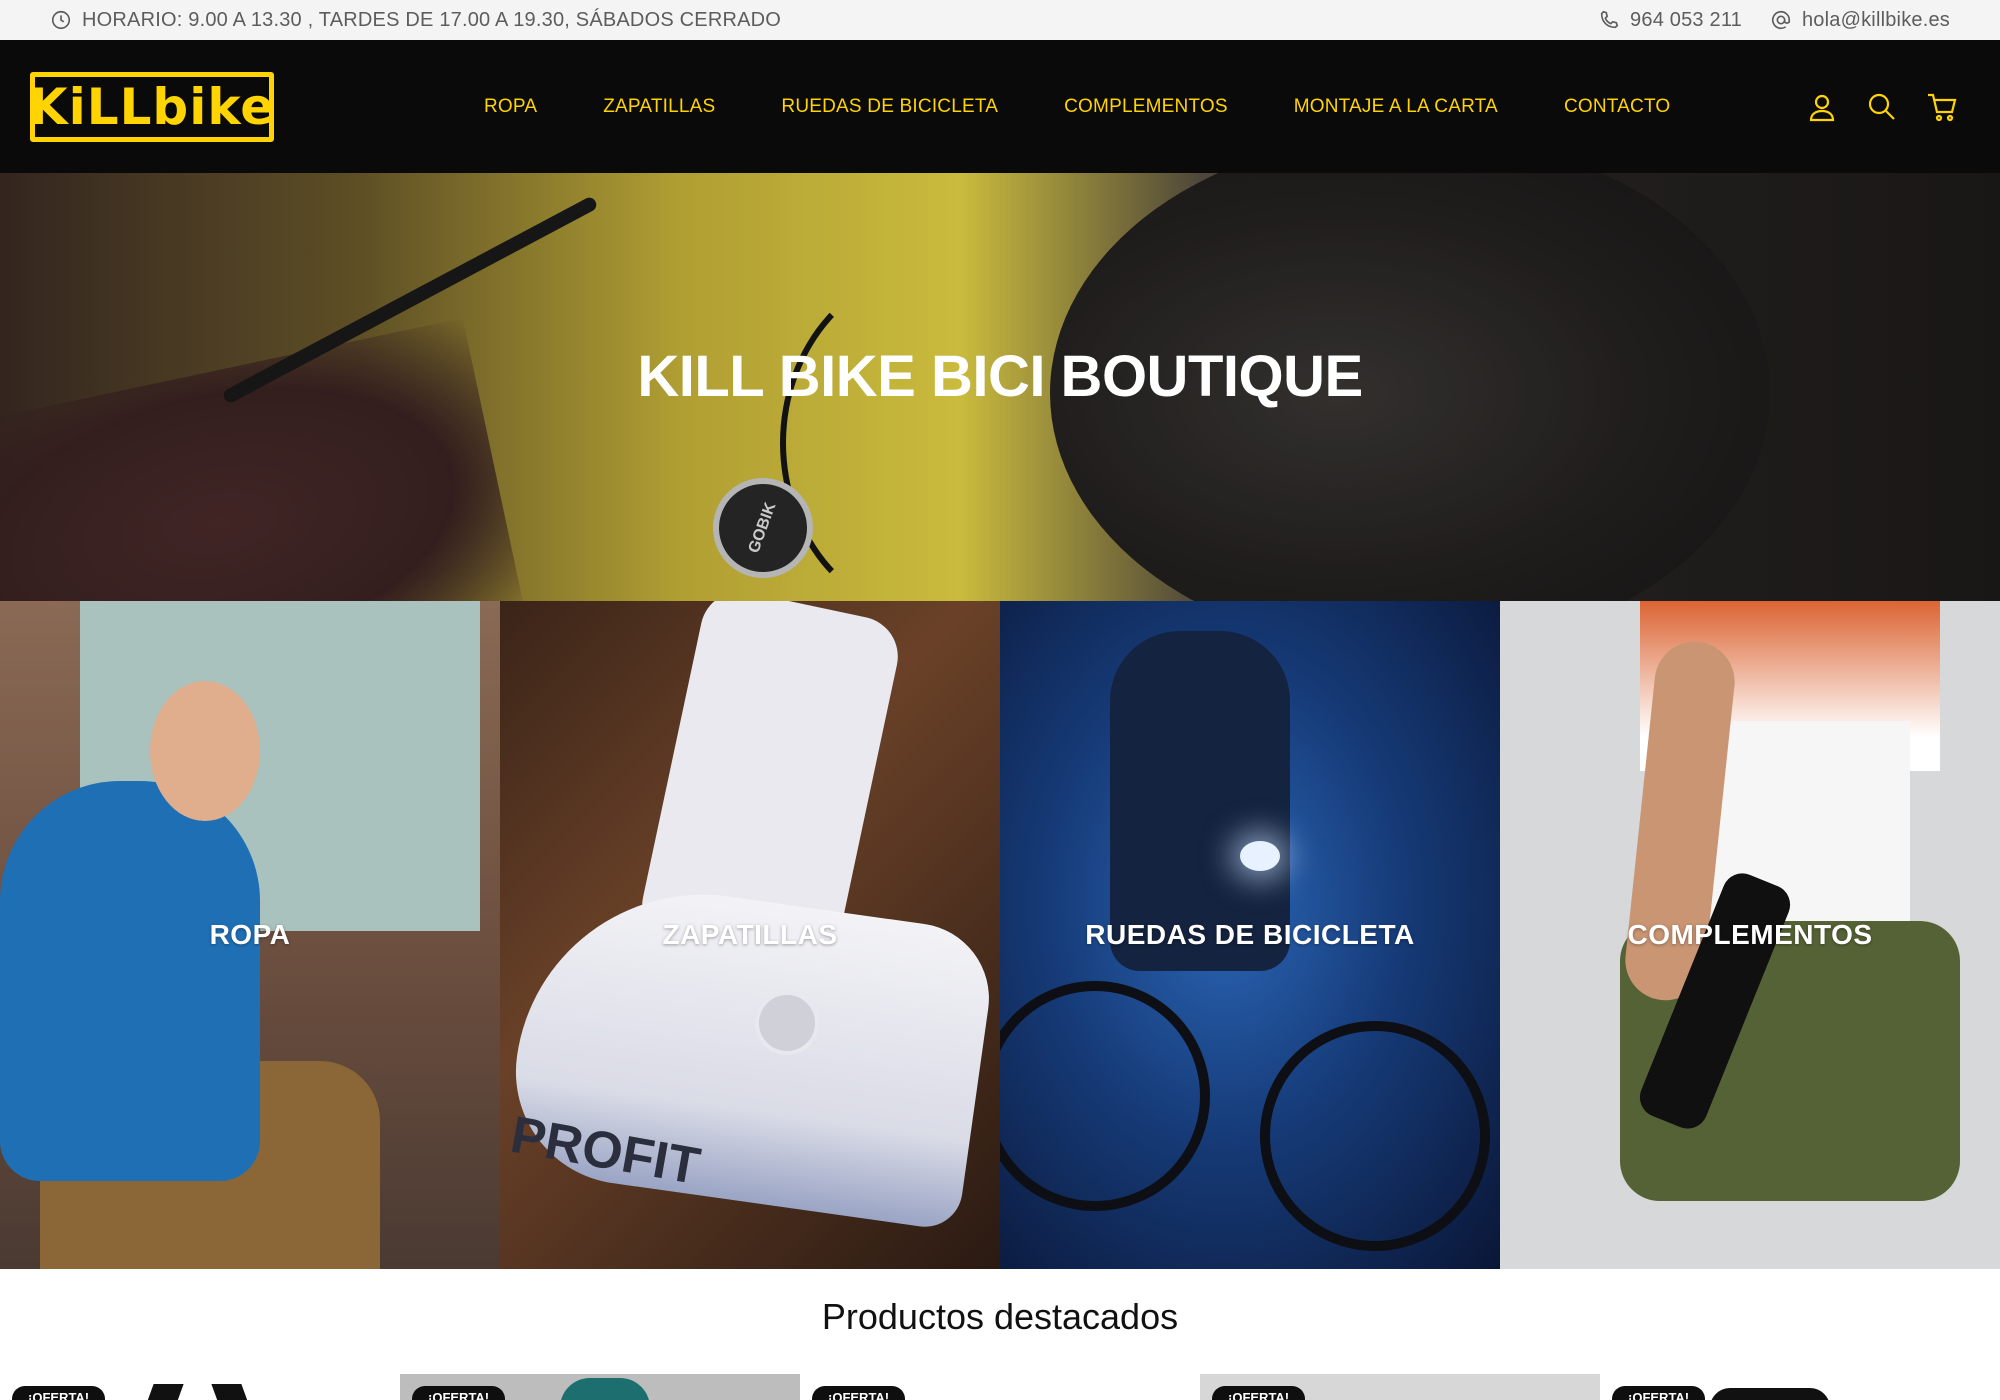  Describe the element at coordinates (1375, 1136) in the screenshot. I see `tile-bg-wheel-rear` at that location.